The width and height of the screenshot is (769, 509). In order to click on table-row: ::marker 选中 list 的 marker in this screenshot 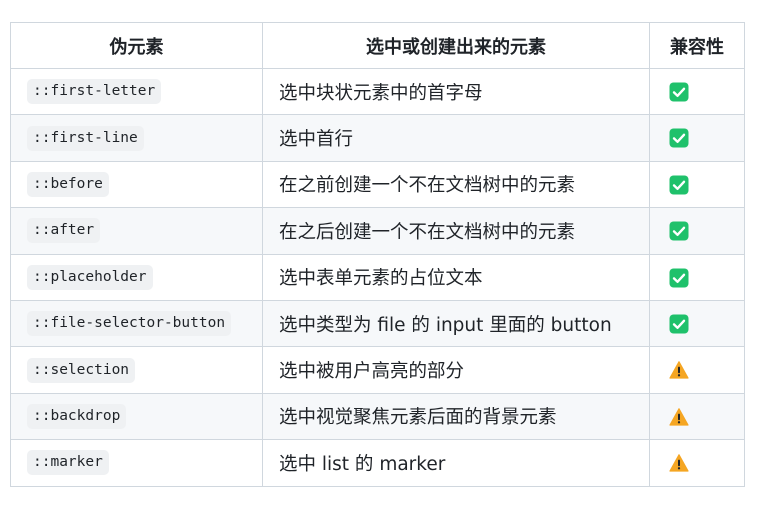, I will do `click(377, 463)`.